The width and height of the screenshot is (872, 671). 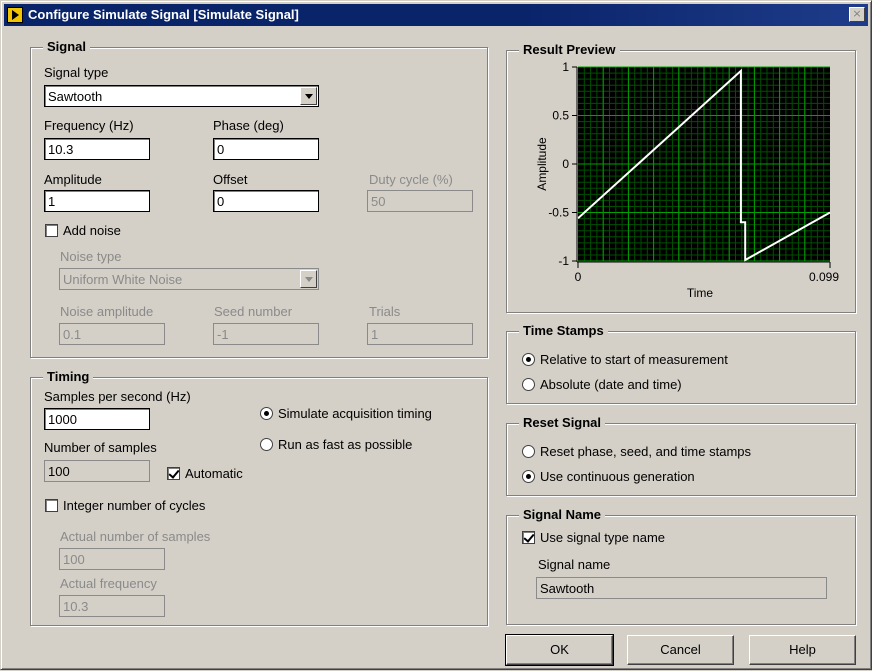 What do you see at coordinates (528, 359) in the screenshot?
I see `relative-time-radio` at bounding box center [528, 359].